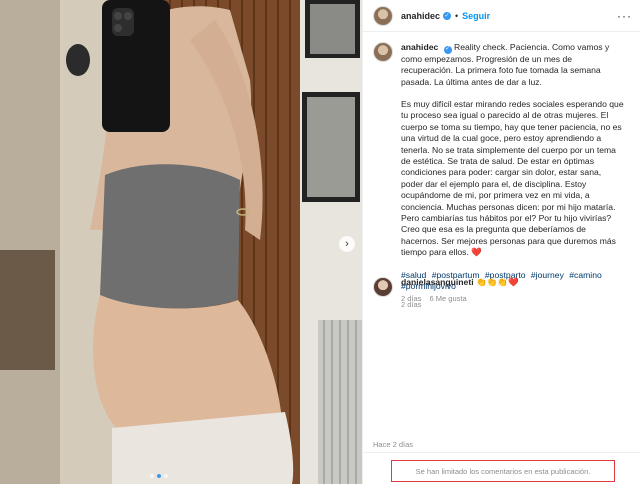 This screenshot has height=484, width=640. Describe the element at coordinates (476, 16) in the screenshot. I see `follow-button: Seguir` at that location.